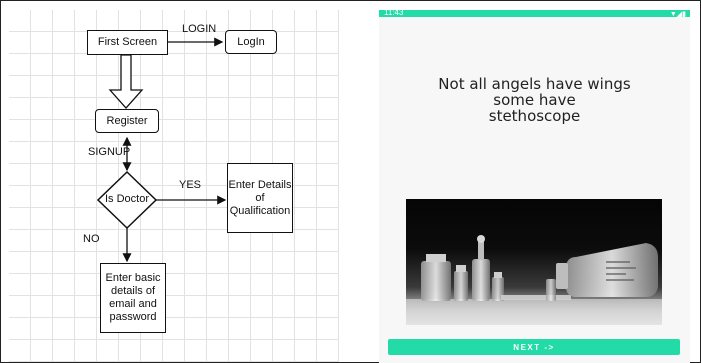  I want to click on status-bar: 11:43 ▼◢▮, so click(534, 13).